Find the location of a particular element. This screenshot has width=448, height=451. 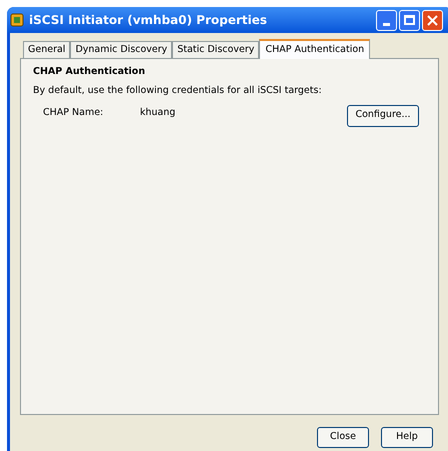

minimize-button is located at coordinates (386, 20).